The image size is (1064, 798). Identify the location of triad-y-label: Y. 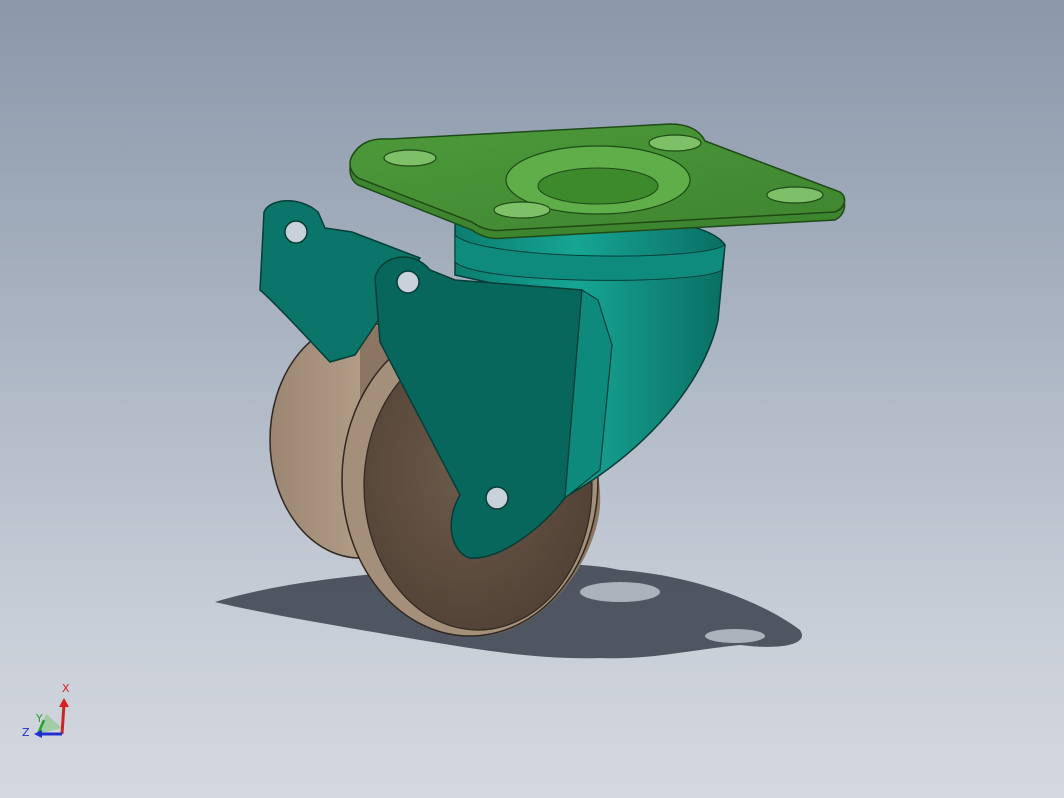
(39, 718).